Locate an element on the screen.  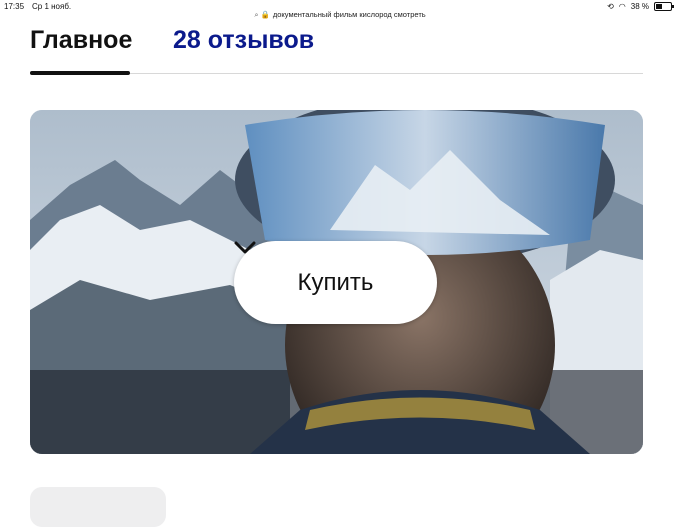
lock-icon: 🔒 is located at coordinates (265, 14).